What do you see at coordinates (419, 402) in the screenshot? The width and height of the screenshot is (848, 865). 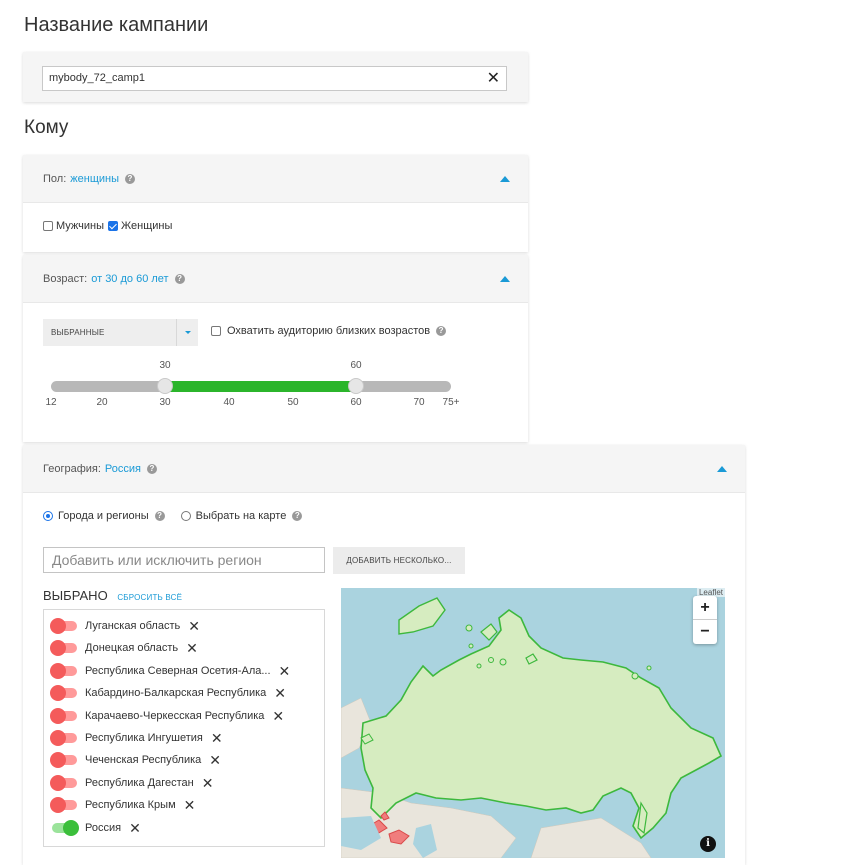 I see `age-tick-label: 70` at bounding box center [419, 402].